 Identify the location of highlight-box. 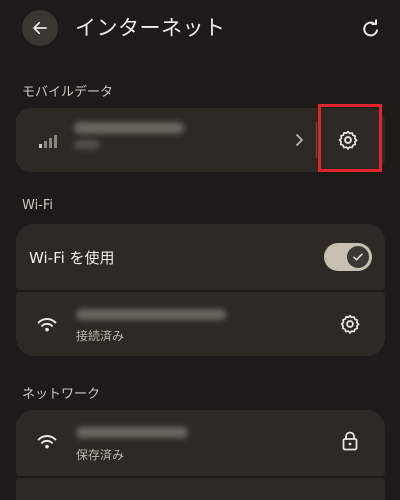
(350, 138).